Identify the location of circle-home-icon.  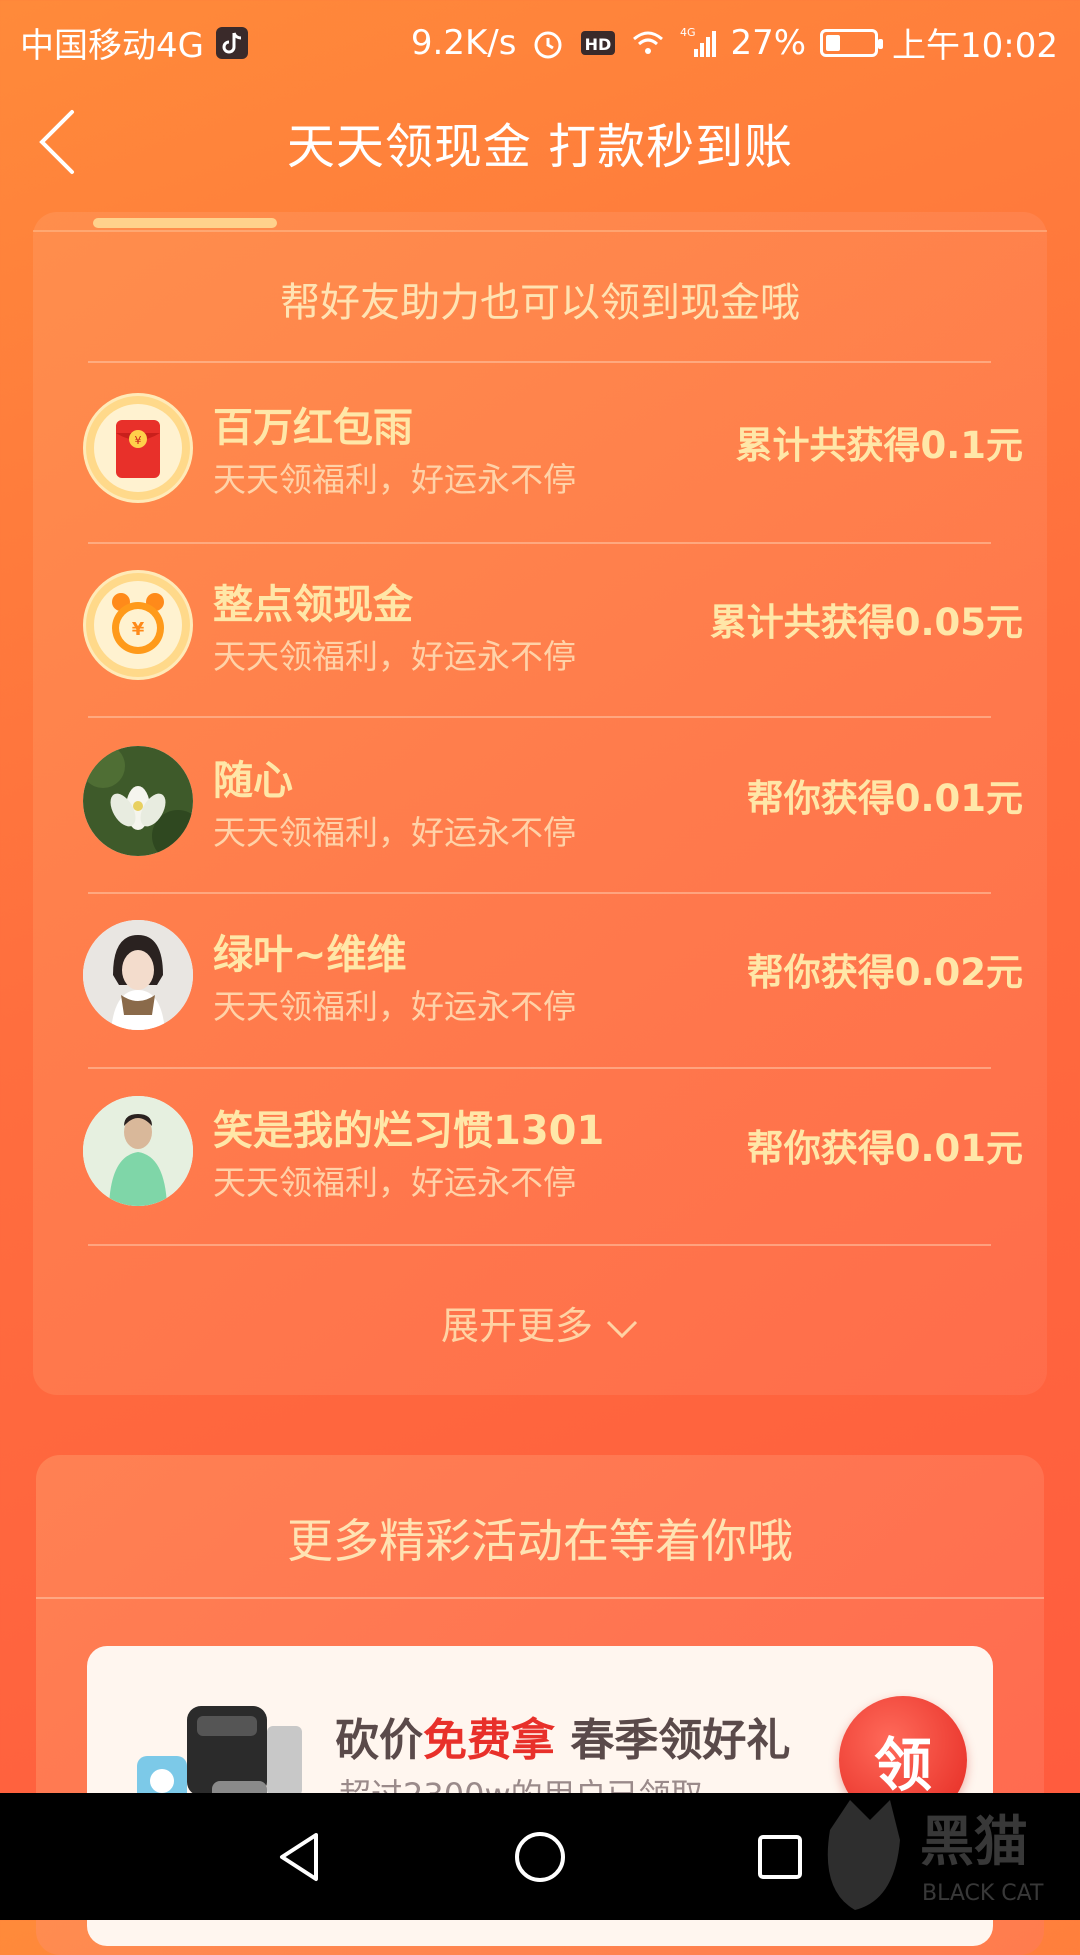
(540, 1857).